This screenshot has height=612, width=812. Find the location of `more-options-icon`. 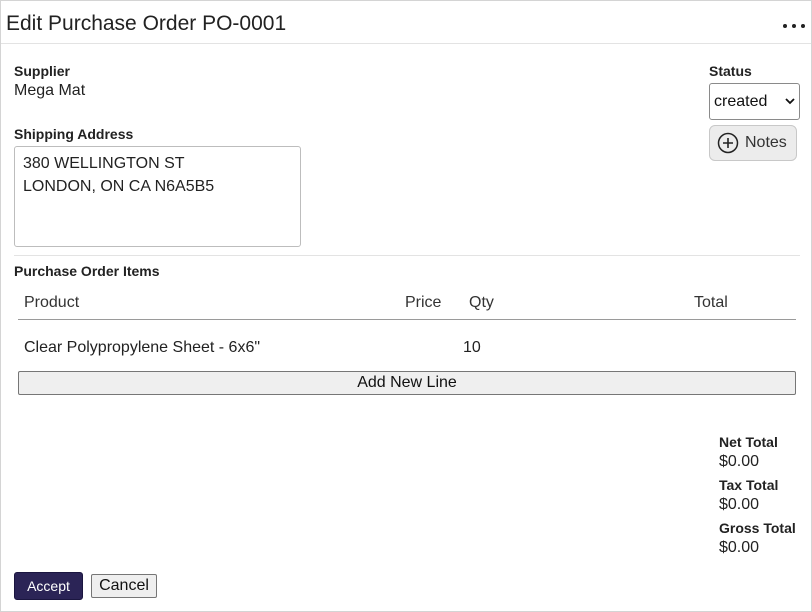

more-options-icon is located at coordinates (794, 26).